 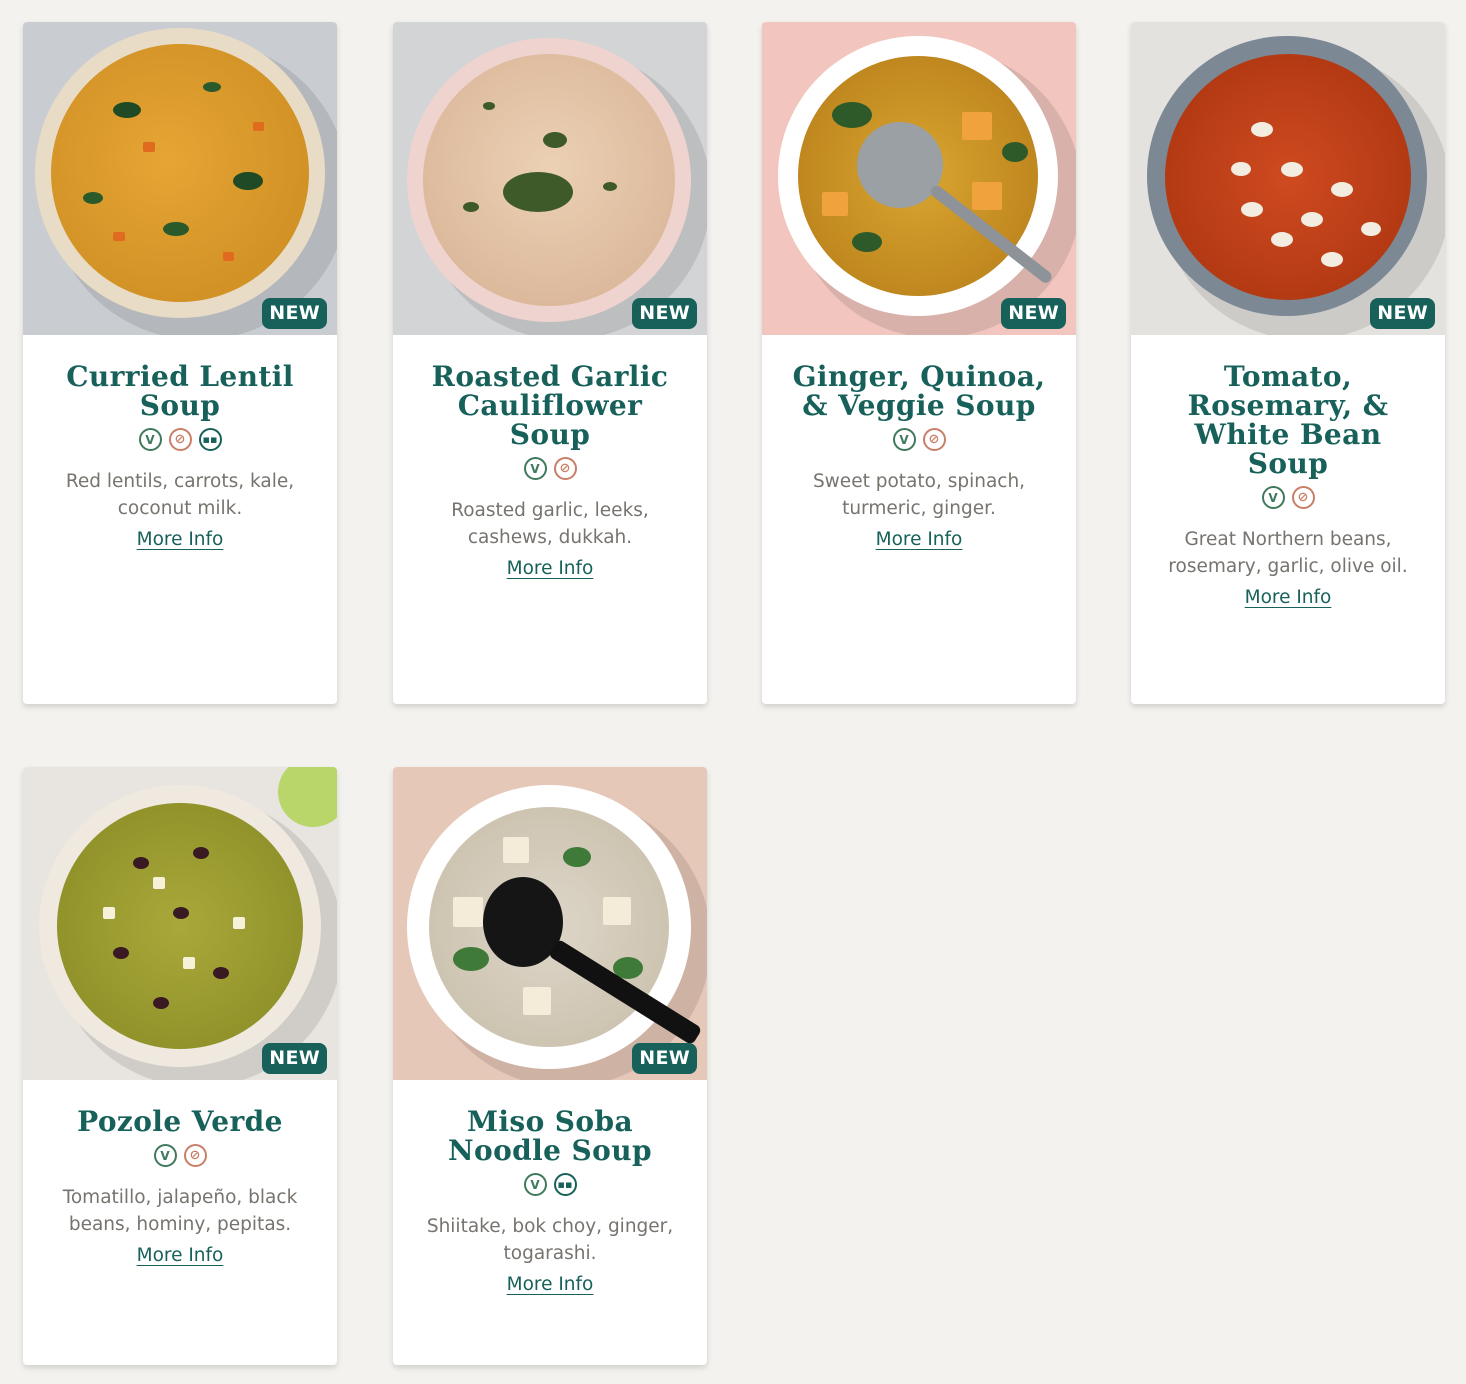 I want to click on product-description: Shiitake, bok choy, ginger, togarashi., so click(x=550, y=1240).